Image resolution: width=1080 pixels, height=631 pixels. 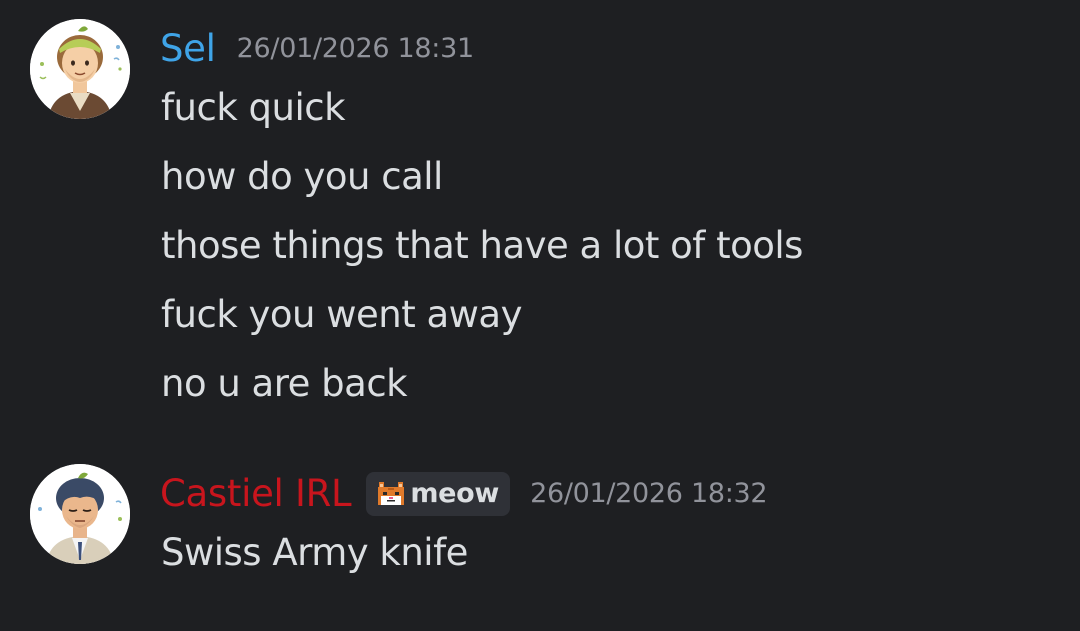 I want to click on message-text: those things that have a lot of tools, so click(x=482, y=245).